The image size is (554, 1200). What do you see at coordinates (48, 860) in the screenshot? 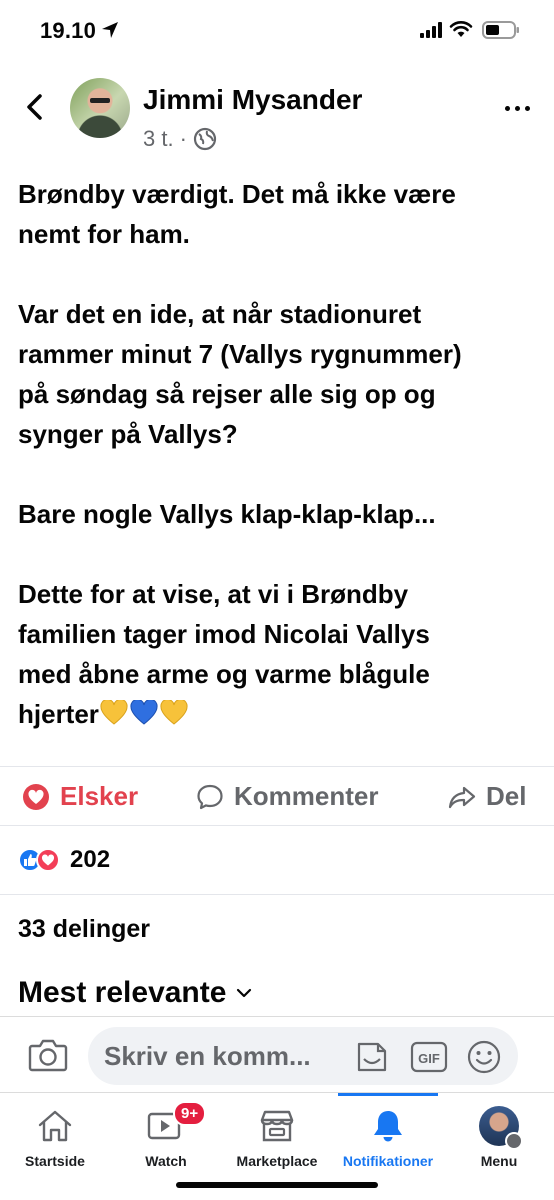
I see `love-reaction-small-icon` at bounding box center [48, 860].